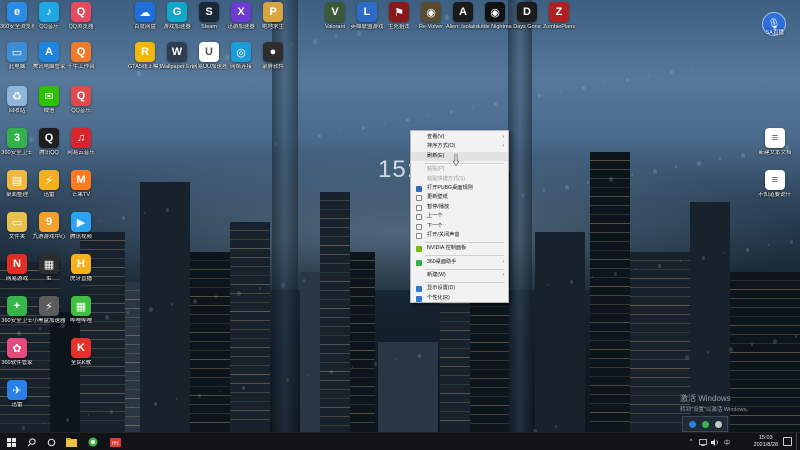  What do you see at coordinates (459, 188) in the screenshot?
I see `context-menu-item: 打开PUBG桌面规则` at bounding box center [459, 188].